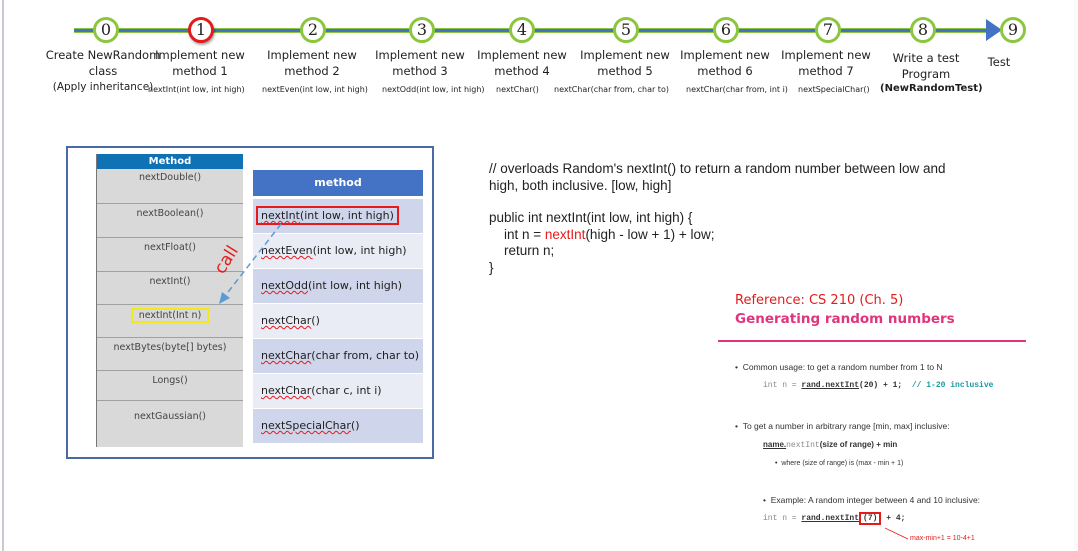  I want to click on step-node-9: 9, so click(1013, 30).